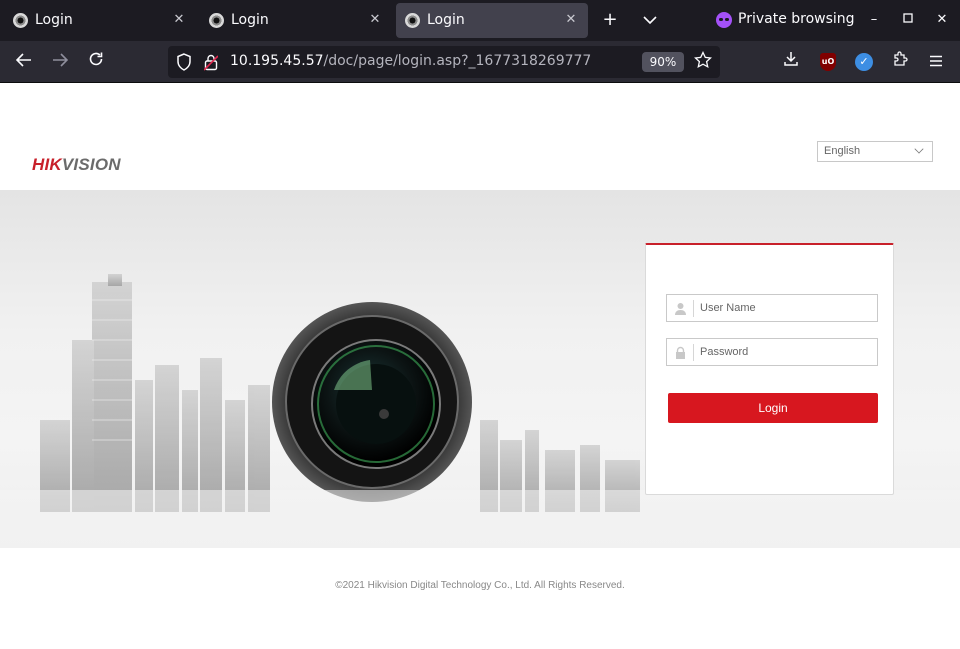 Image resolution: width=960 pixels, height=649 pixels. What do you see at coordinates (791, 59) in the screenshot?
I see `download-icon` at bounding box center [791, 59].